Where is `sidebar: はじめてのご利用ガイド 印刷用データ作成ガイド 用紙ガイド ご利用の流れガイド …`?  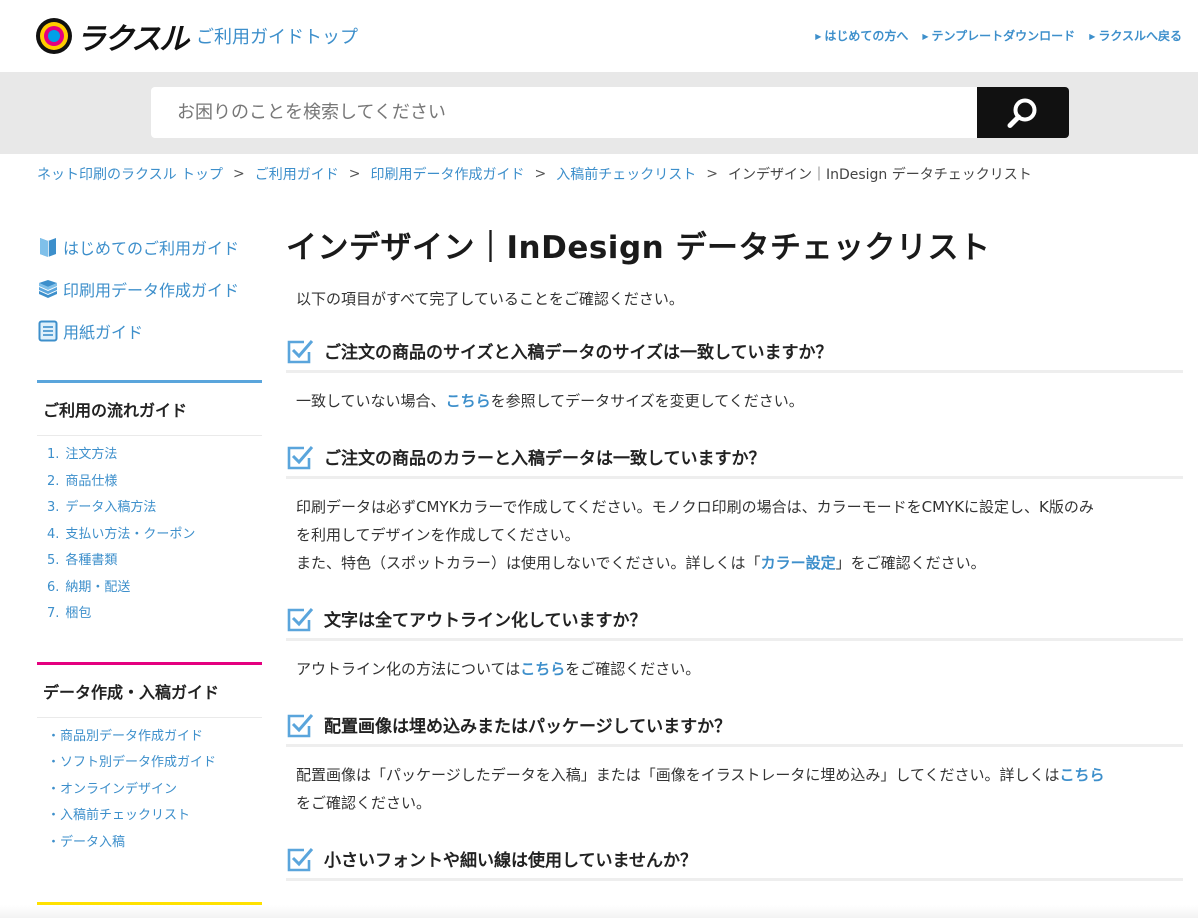
sidebar: はじめてのご利用ガイド 印刷用データ作成ガイド 用紙ガイド ご利用の流れガイド … is located at coordinates (149, 565).